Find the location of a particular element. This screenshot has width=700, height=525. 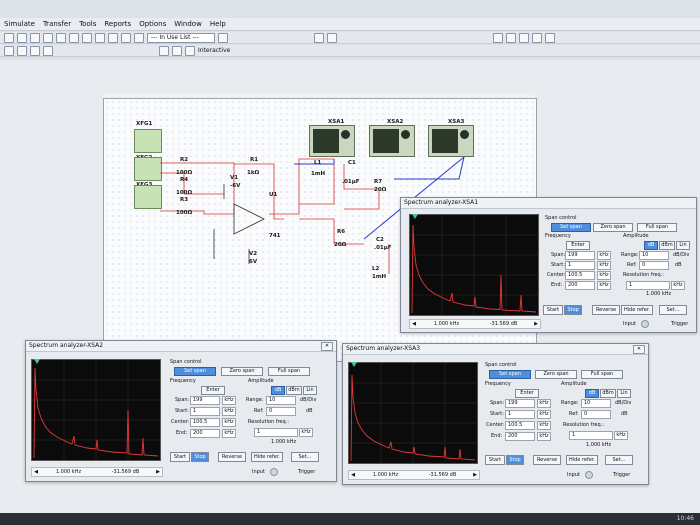

resolution-input: 1 is located at coordinates (591, 435).